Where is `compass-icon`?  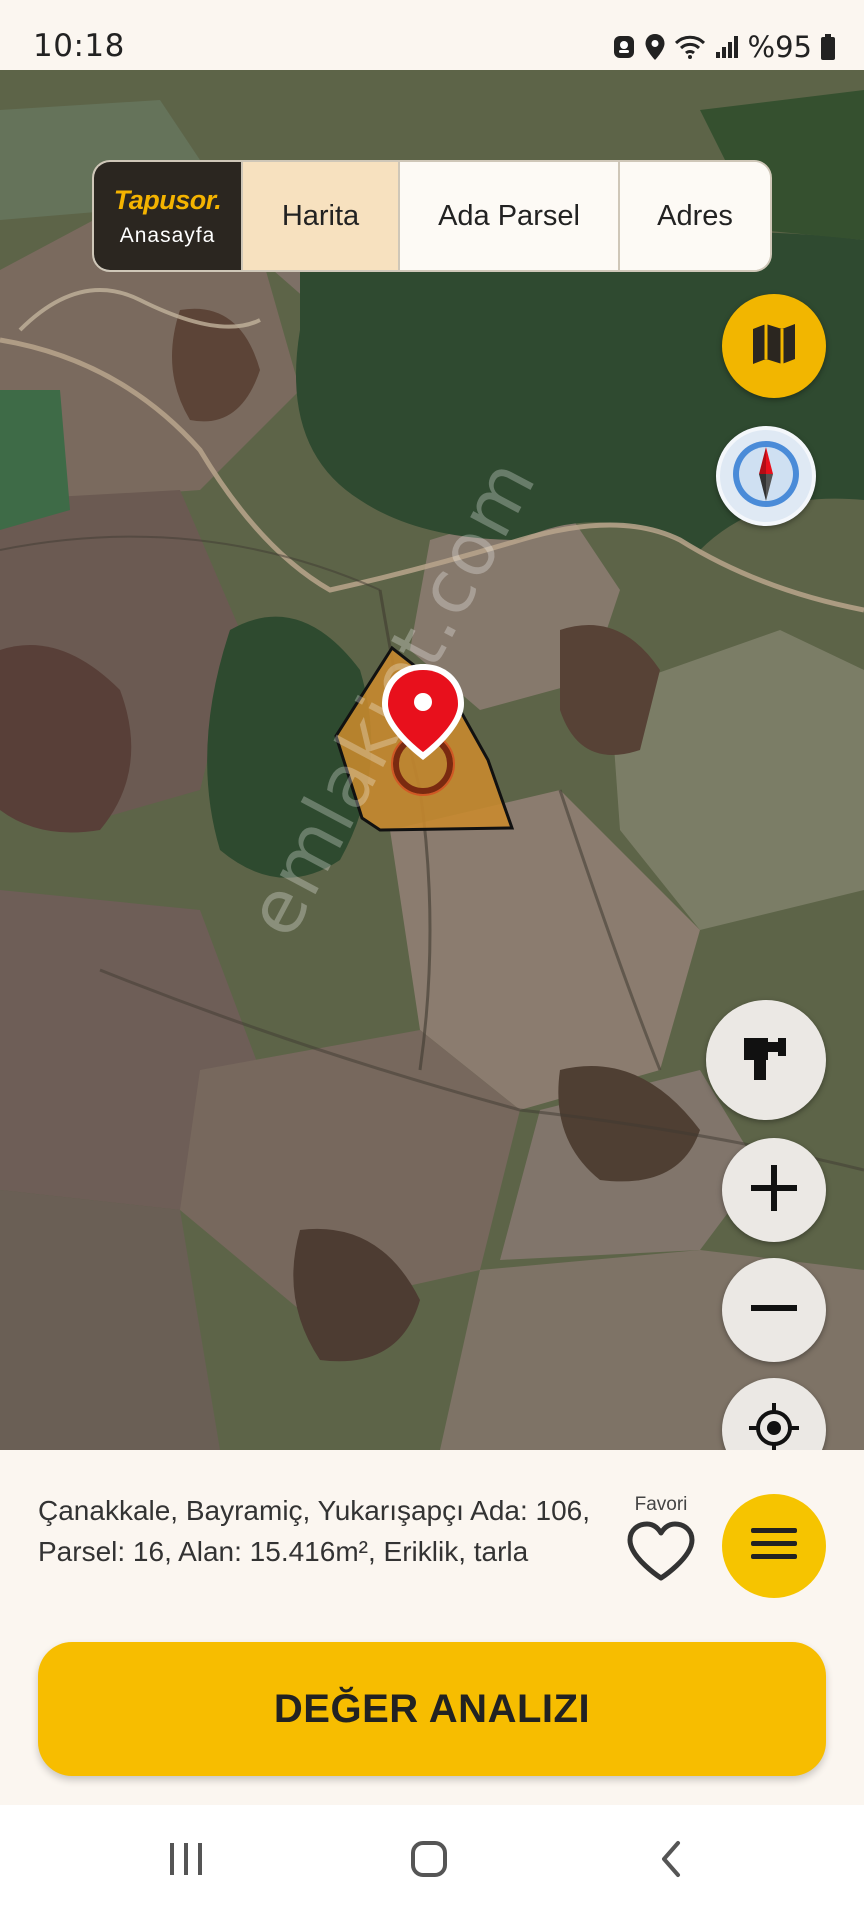 compass-icon is located at coordinates (766, 476).